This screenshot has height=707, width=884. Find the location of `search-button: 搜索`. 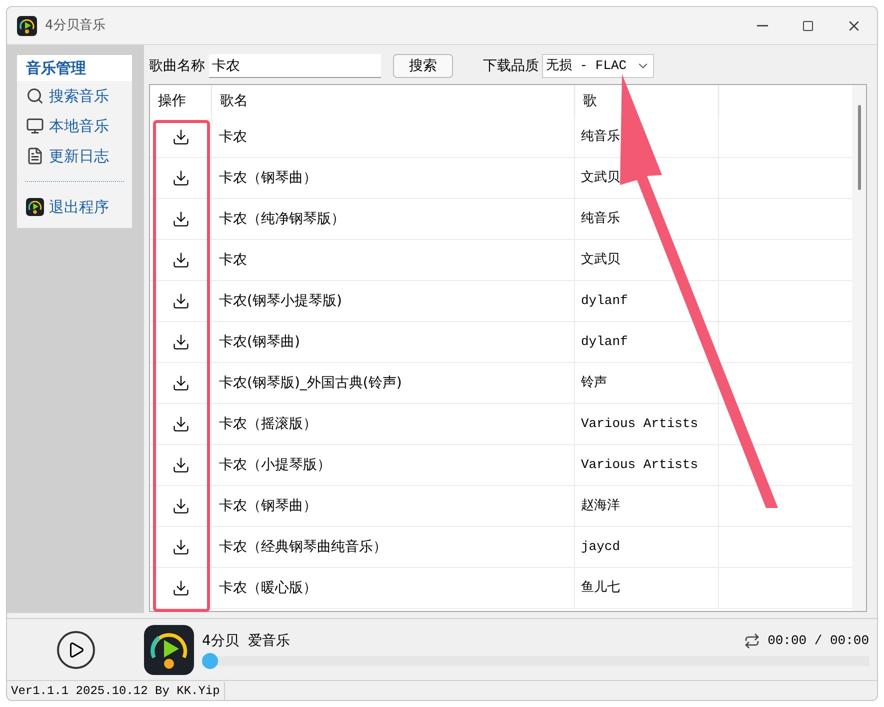

search-button: 搜索 is located at coordinates (423, 66).